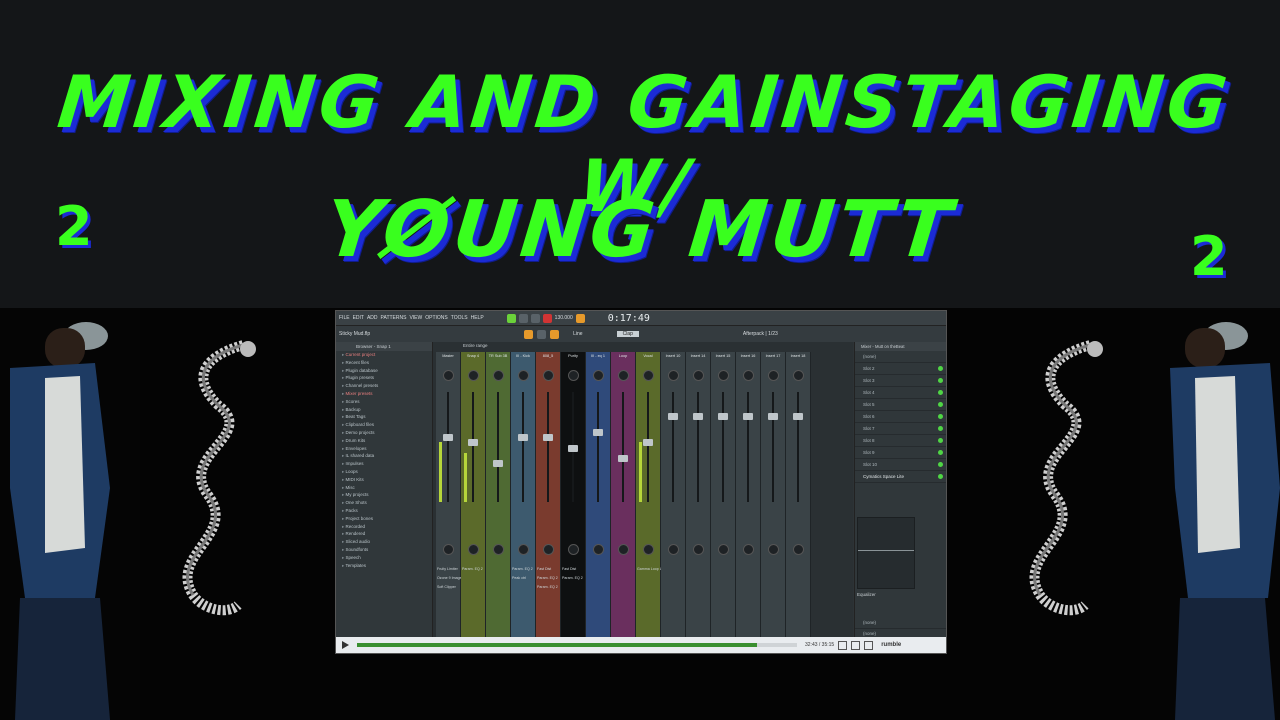  I want to click on mixer-strip: III - eq 1, so click(598, 494).